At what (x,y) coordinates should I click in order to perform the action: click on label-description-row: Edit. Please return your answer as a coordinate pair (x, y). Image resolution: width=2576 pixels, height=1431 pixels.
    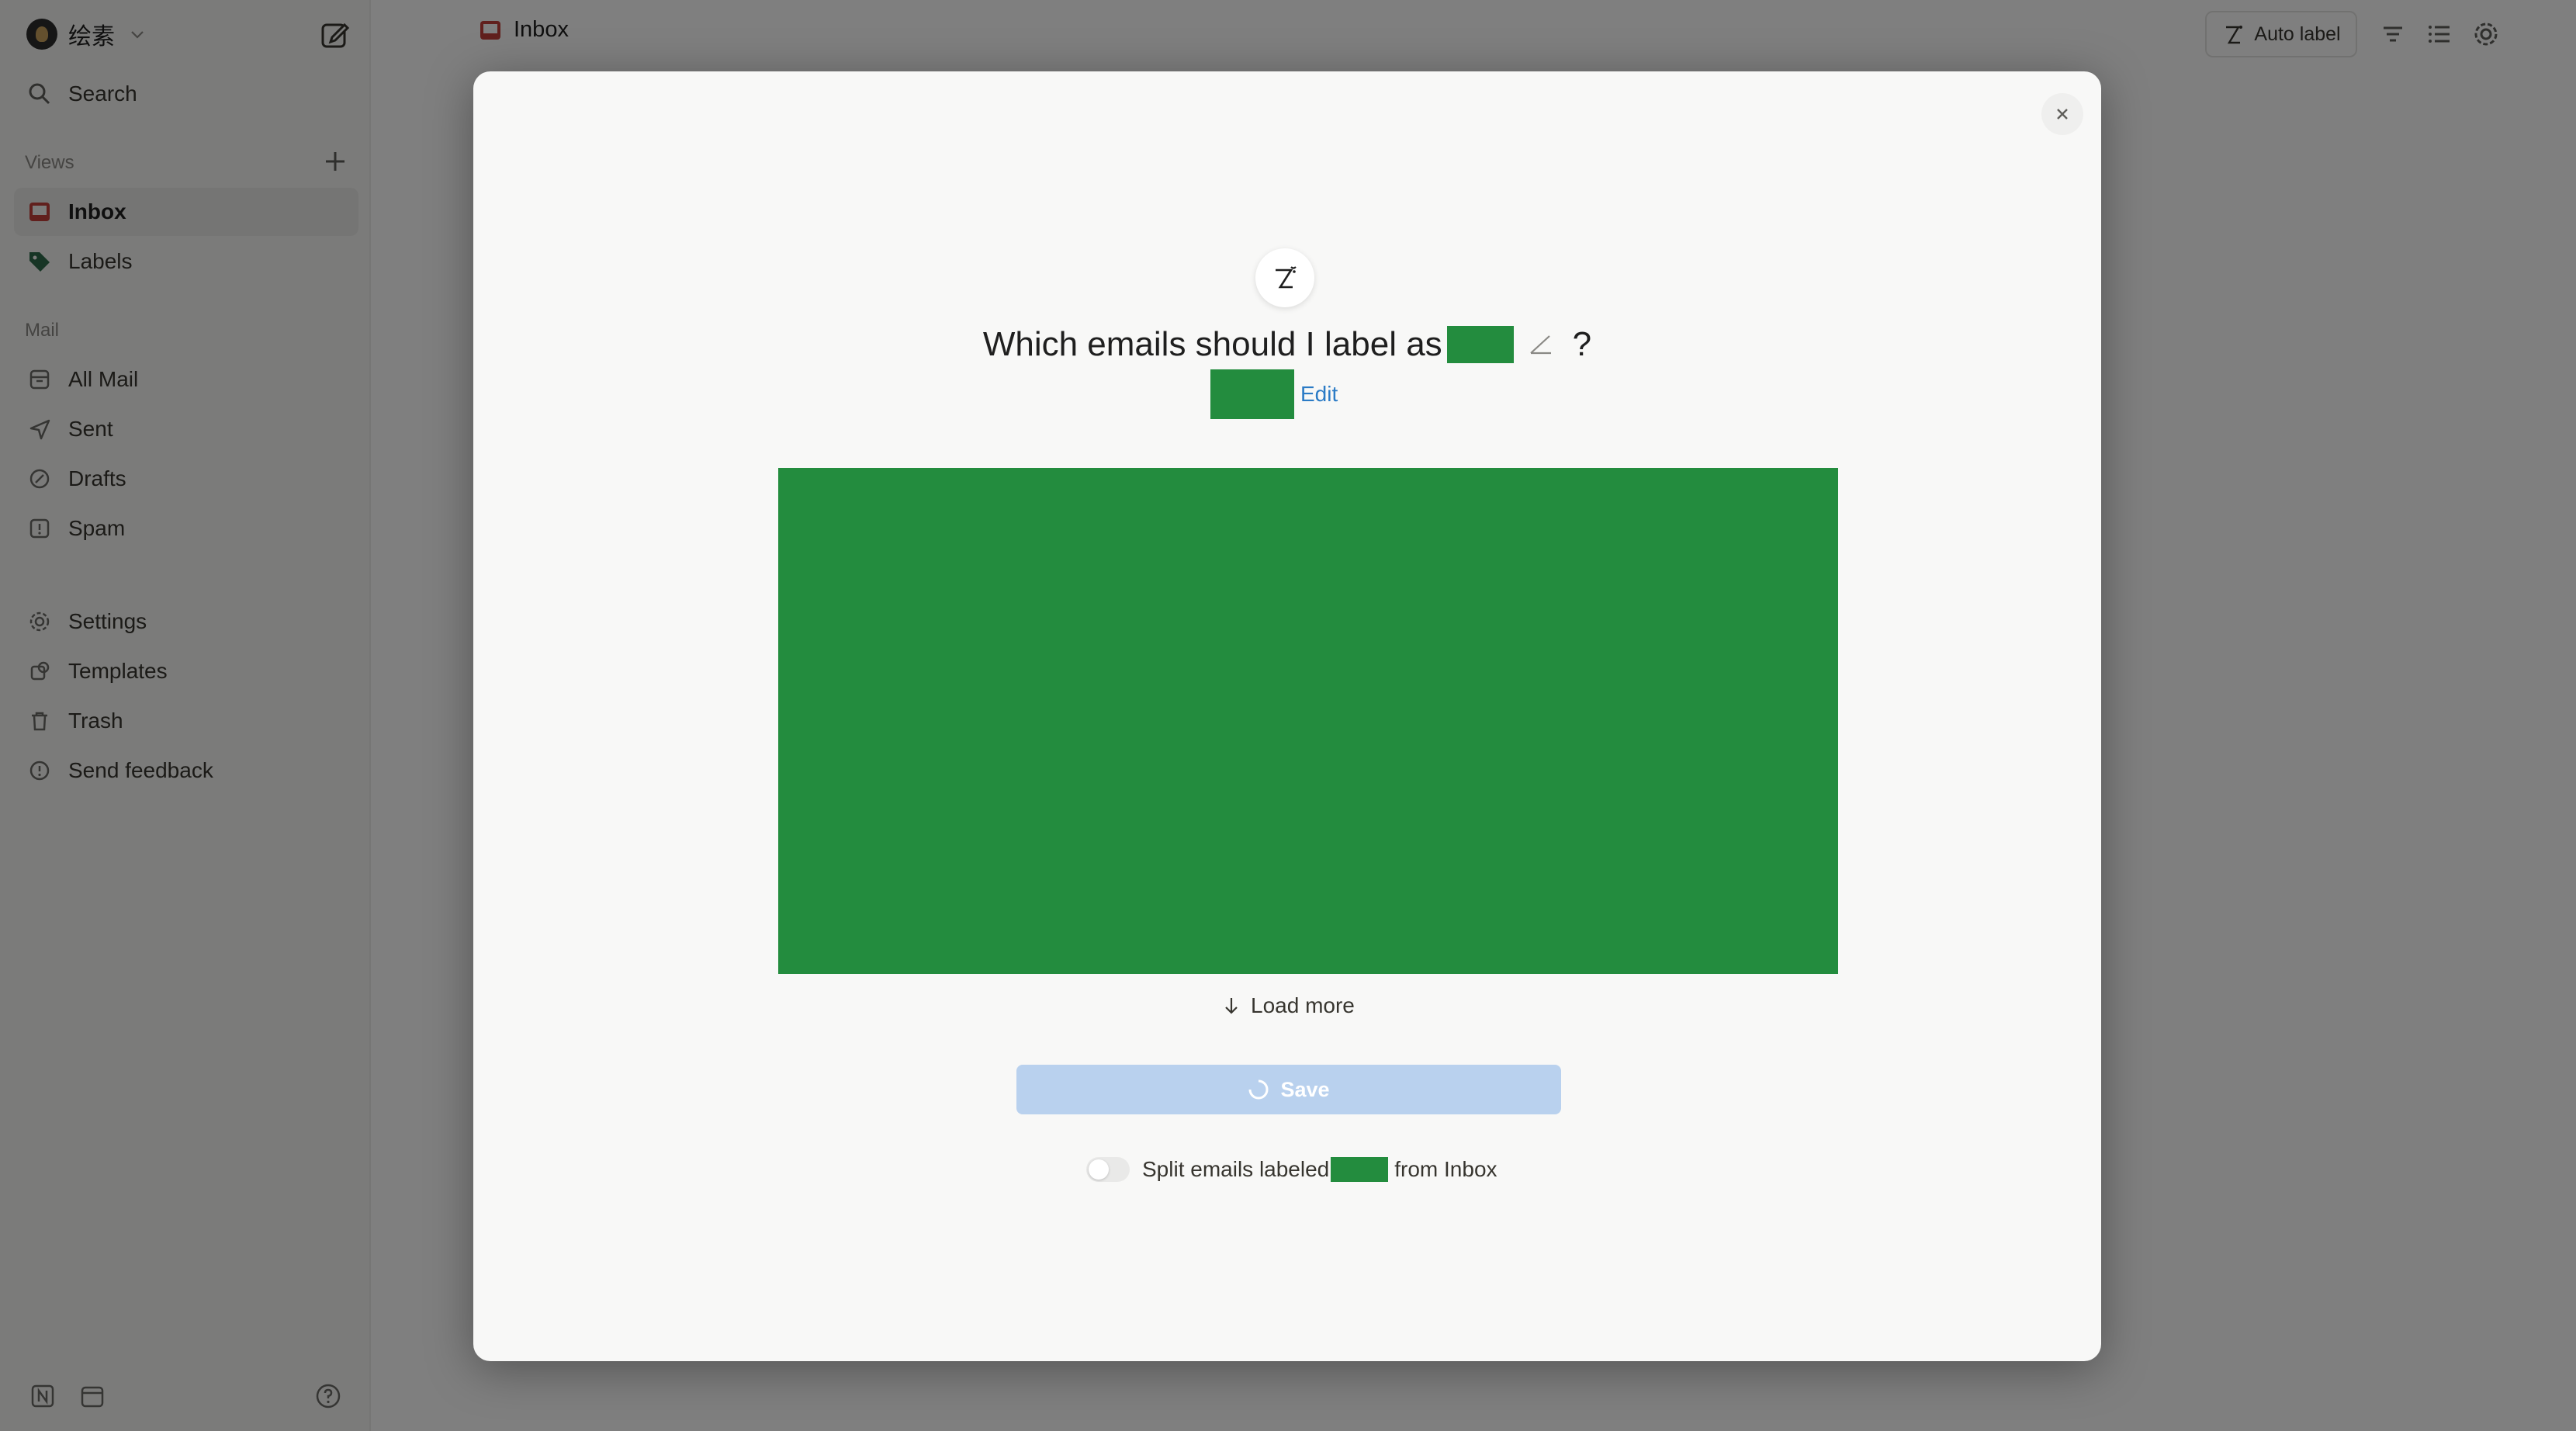
    Looking at the image, I should click on (1274, 394).